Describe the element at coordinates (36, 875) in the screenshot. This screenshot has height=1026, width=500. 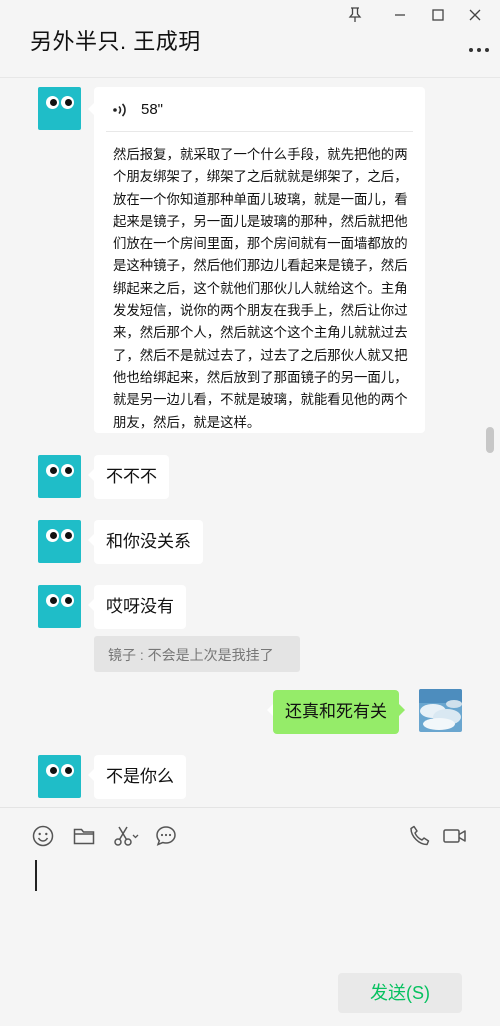
I see `text-caret` at that location.